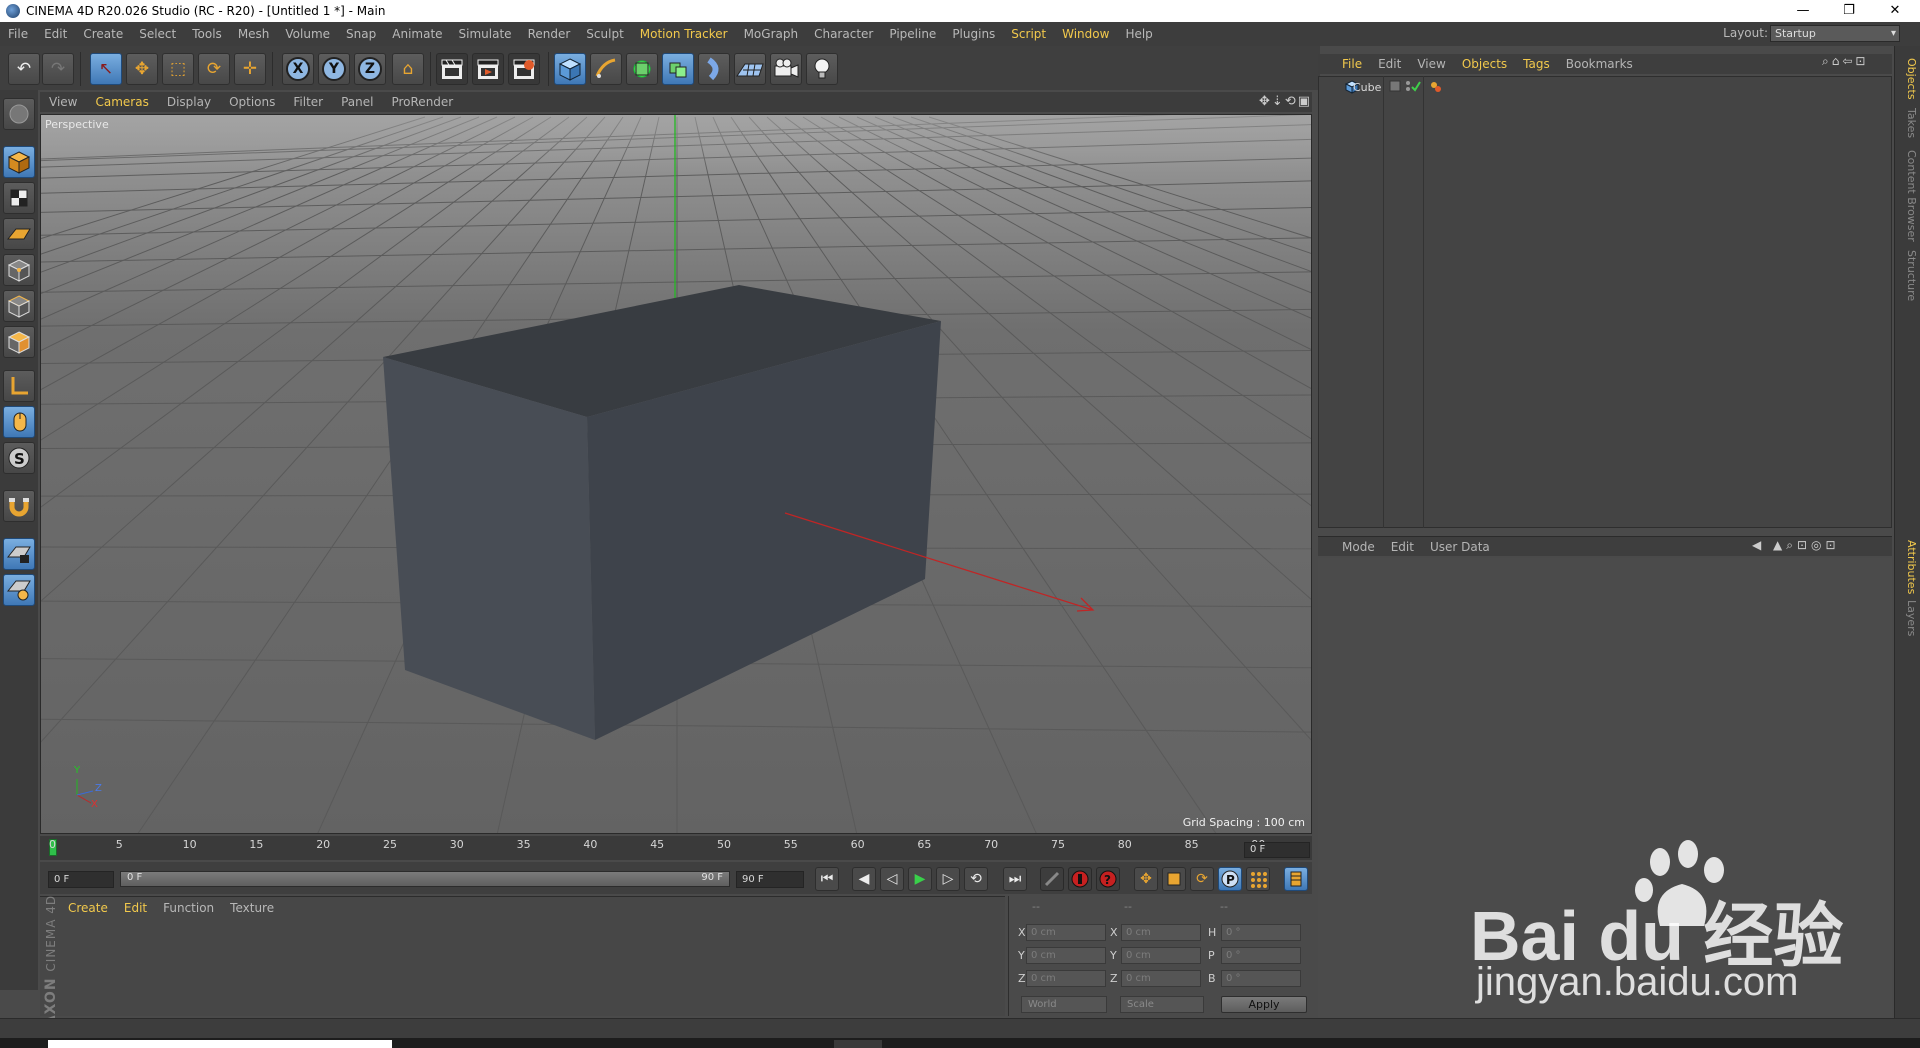 The width and height of the screenshot is (1920, 1048). Describe the element at coordinates (1484, 64) in the screenshot. I see `object-menu-objects: Objects` at that location.